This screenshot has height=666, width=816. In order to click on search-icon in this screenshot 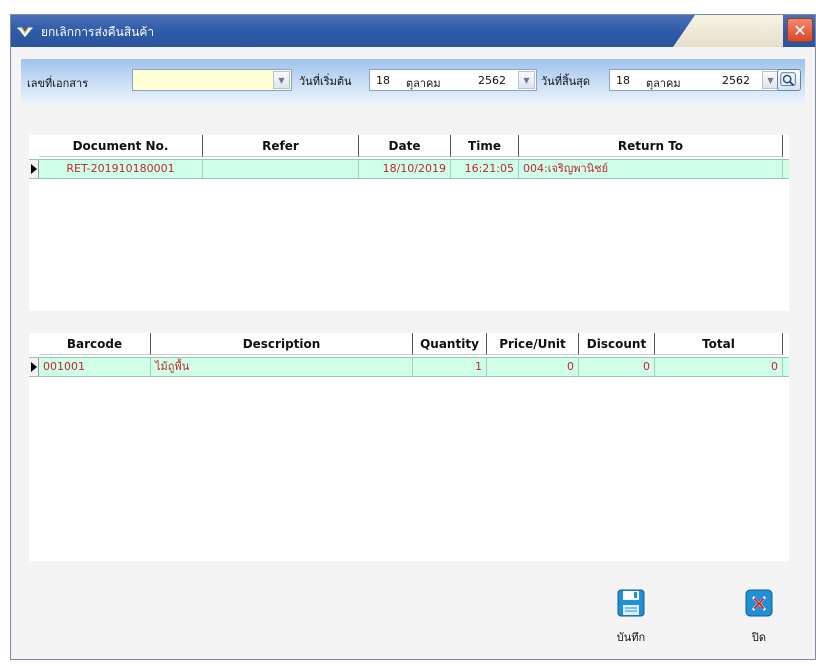, I will do `click(788, 79)`.